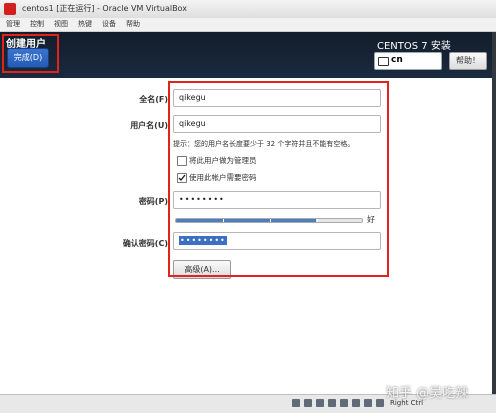 This screenshot has width=496, height=413. I want to click on host-desktop-strip, so click(494, 213).